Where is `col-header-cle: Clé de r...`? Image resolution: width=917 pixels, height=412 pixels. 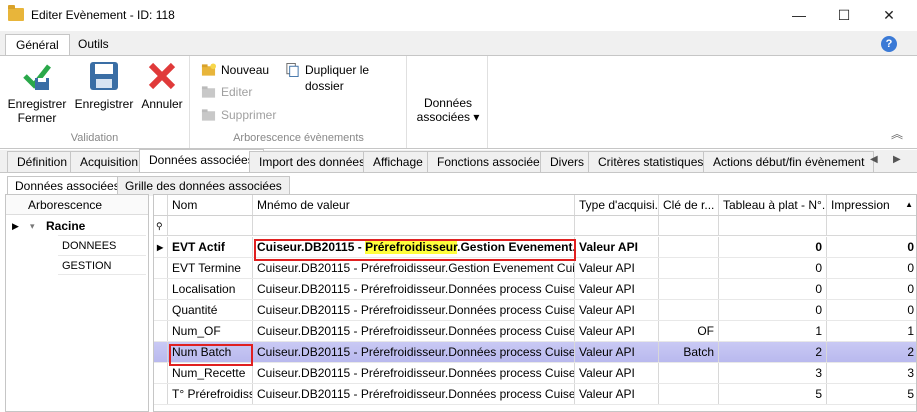
col-header-cle: Clé de r... is located at coordinates (689, 205).